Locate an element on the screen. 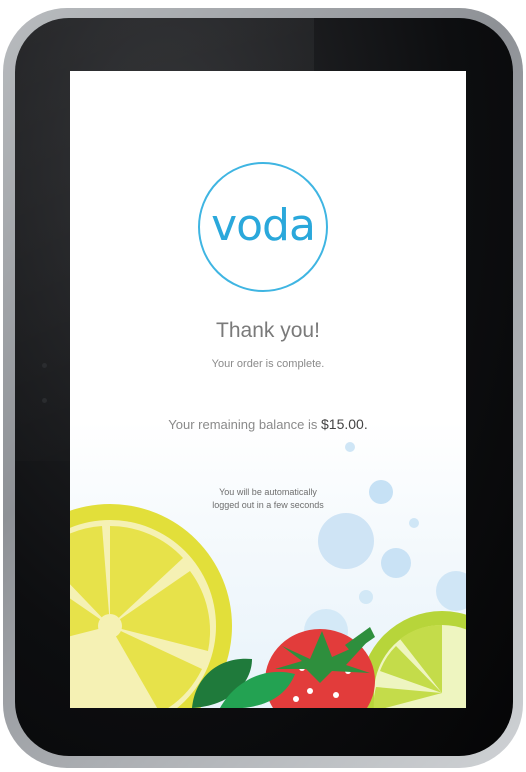 The height and width of the screenshot is (772, 526). logout-line-1: You will be automatically is located at coordinates (268, 492).